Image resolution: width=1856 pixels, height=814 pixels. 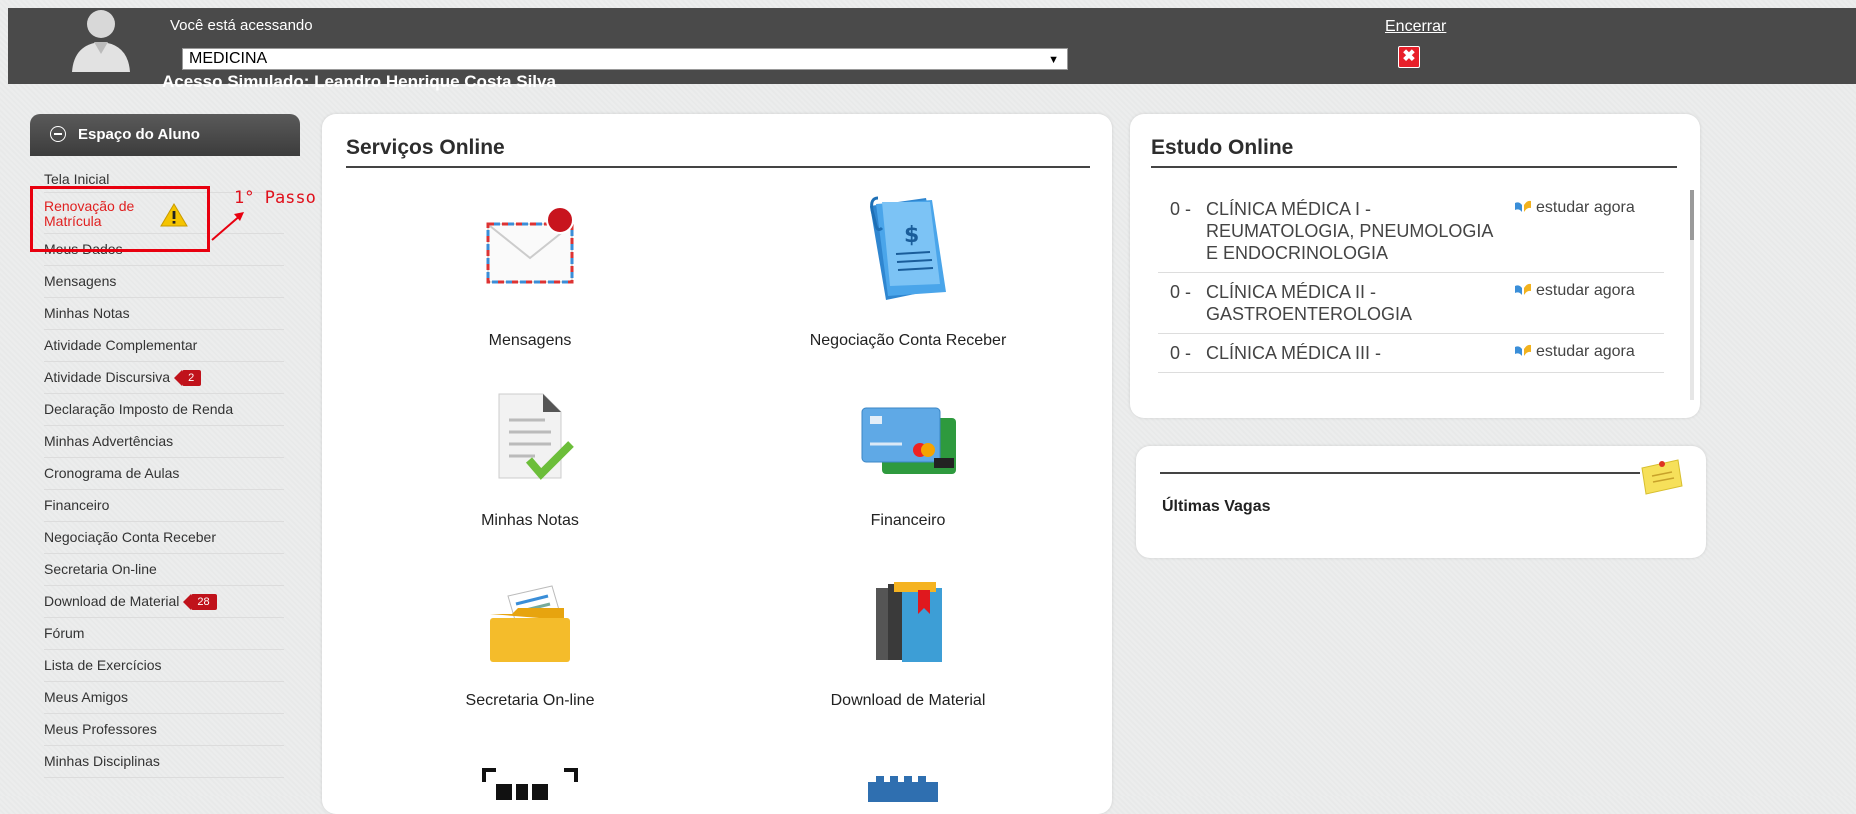 What do you see at coordinates (200, 602) in the screenshot?
I see `count-badge: 28` at bounding box center [200, 602].